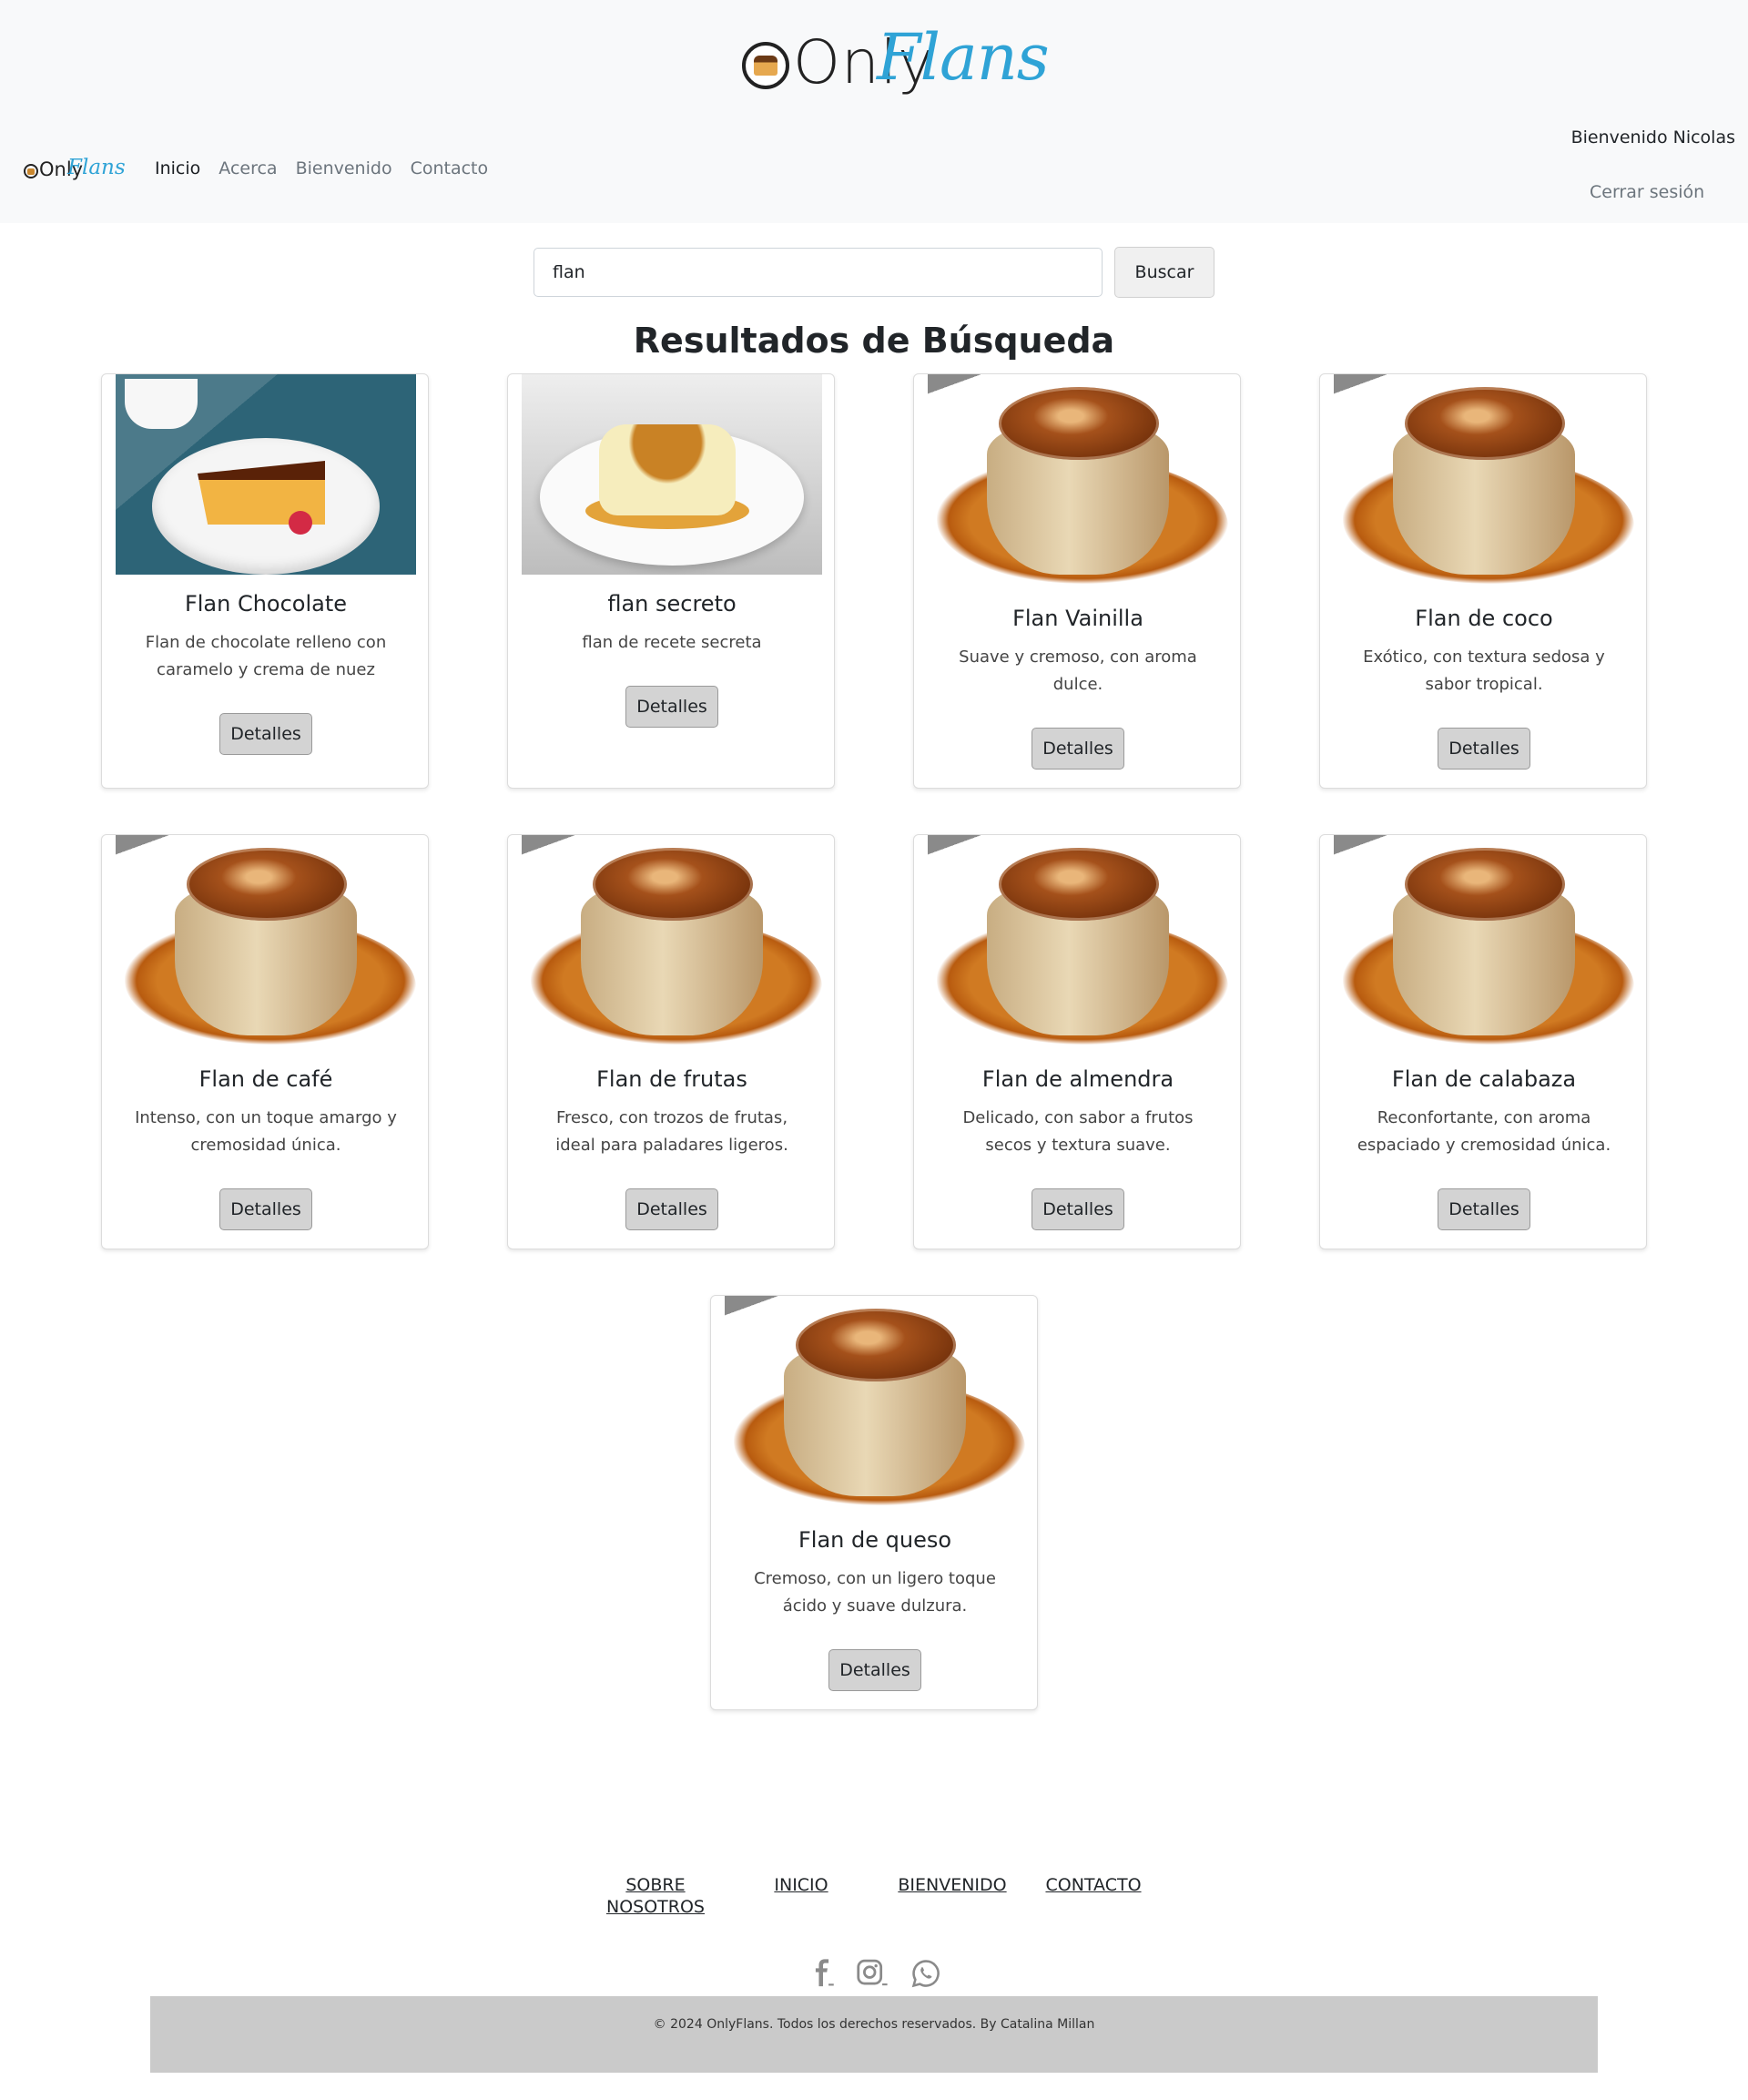  What do you see at coordinates (1093, 1885) in the screenshot?
I see `footer-link-contacto: CONTACTO` at bounding box center [1093, 1885].